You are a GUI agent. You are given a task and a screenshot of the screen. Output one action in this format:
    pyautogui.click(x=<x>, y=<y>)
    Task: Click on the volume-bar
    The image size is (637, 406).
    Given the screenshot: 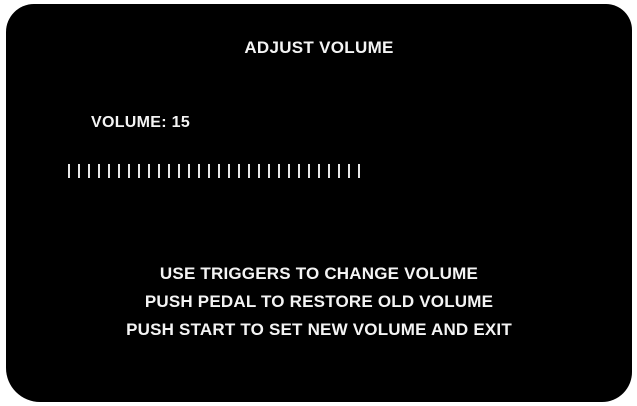 What is the action you would take?
    pyautogui.click(x=214, y=171)
    